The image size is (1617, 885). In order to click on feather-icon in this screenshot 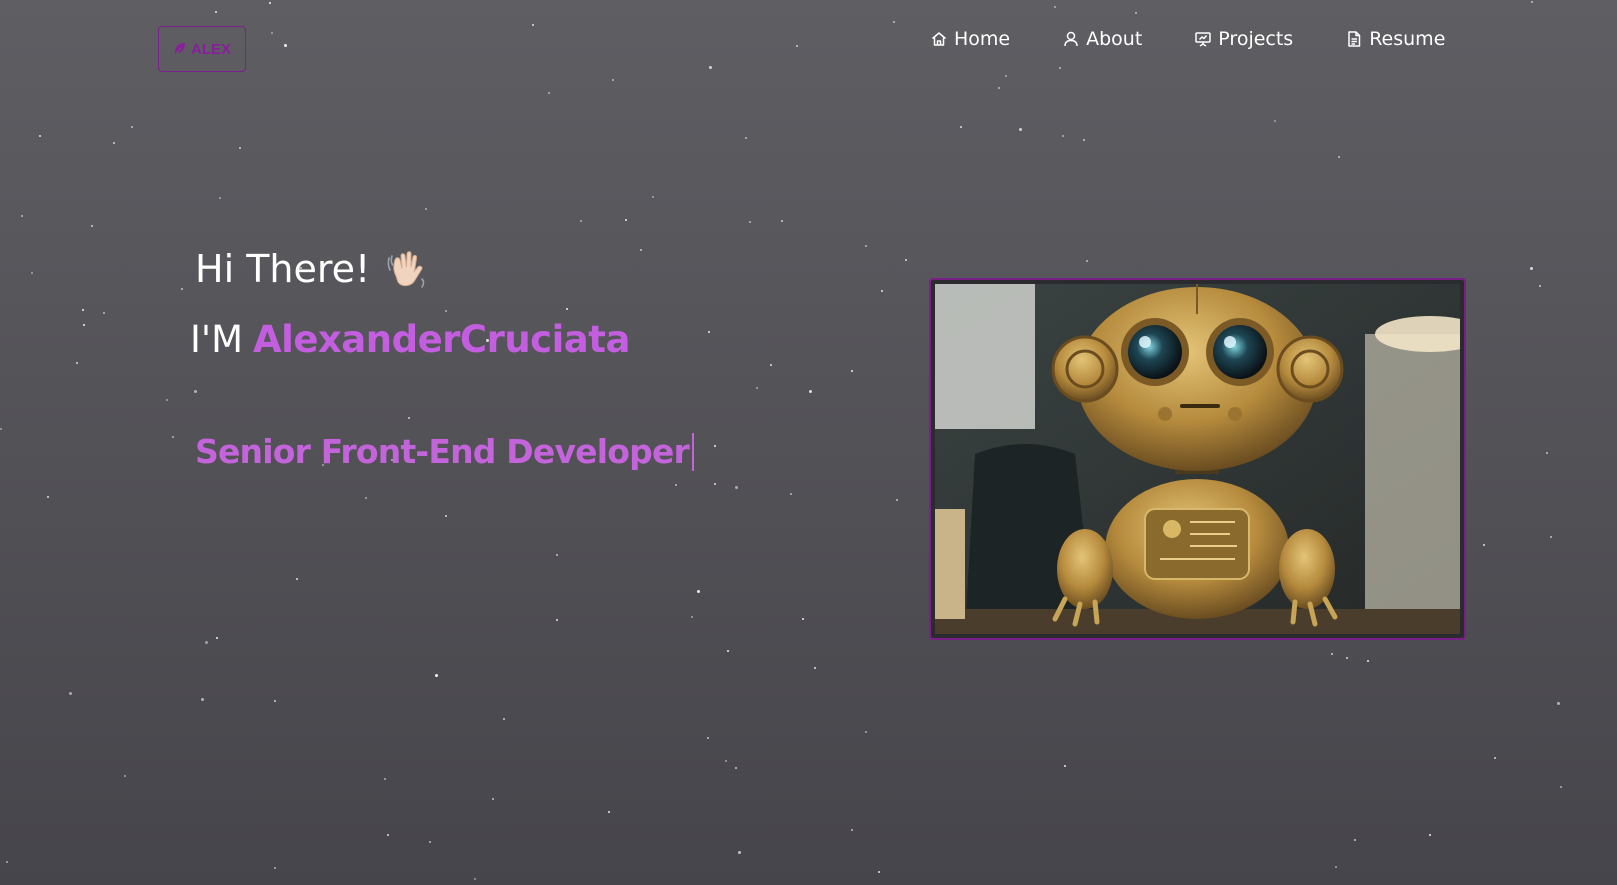, I will do `click(180, 49)`.